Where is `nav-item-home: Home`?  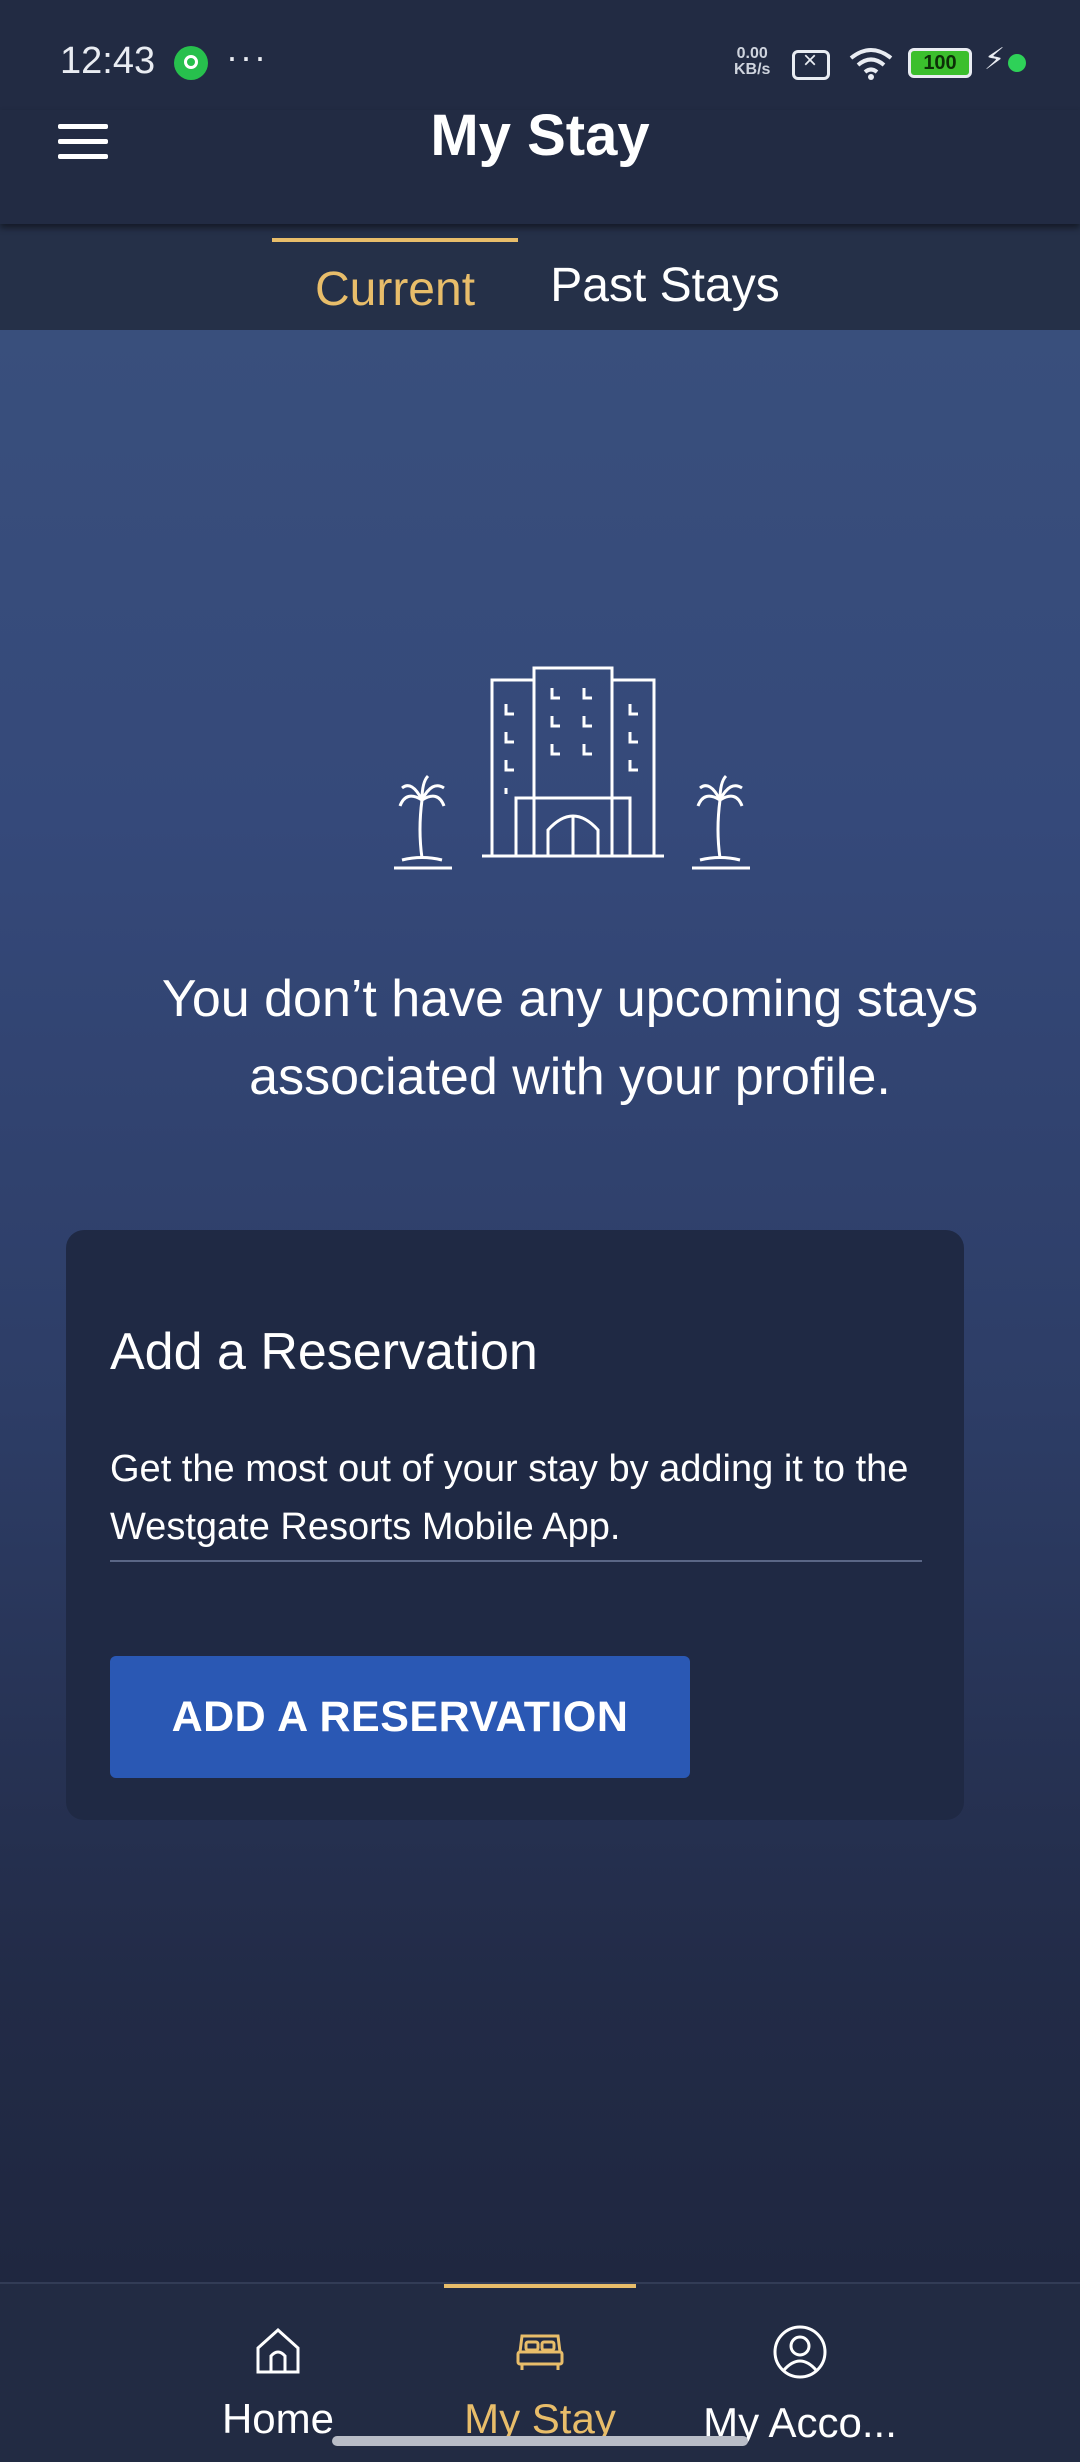
nav-item-home: Home is located at coordinates (278, 2383).